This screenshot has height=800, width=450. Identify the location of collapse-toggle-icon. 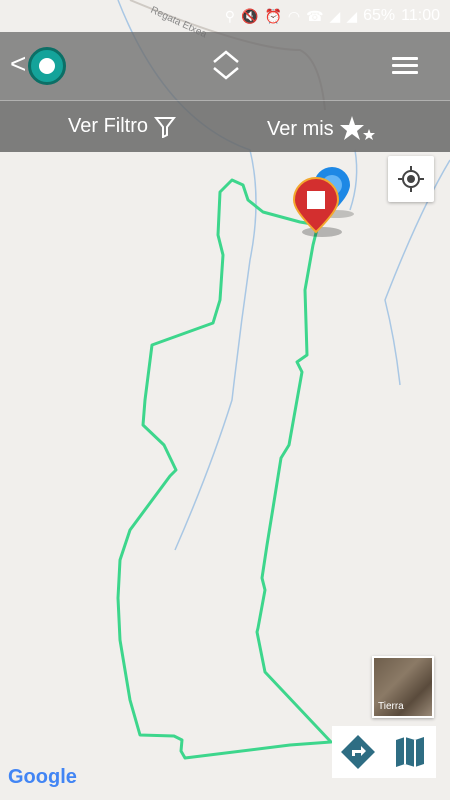
(226, 65).